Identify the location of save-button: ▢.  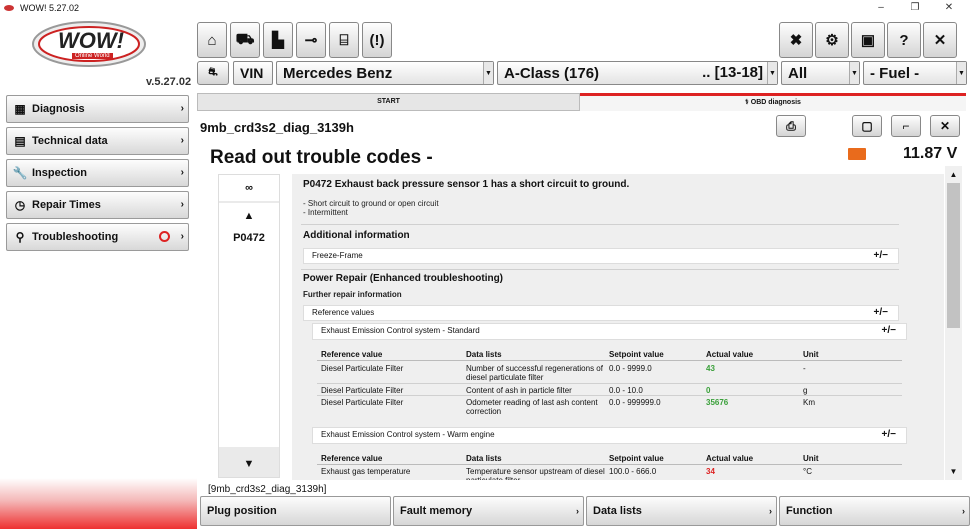
(867, 126).